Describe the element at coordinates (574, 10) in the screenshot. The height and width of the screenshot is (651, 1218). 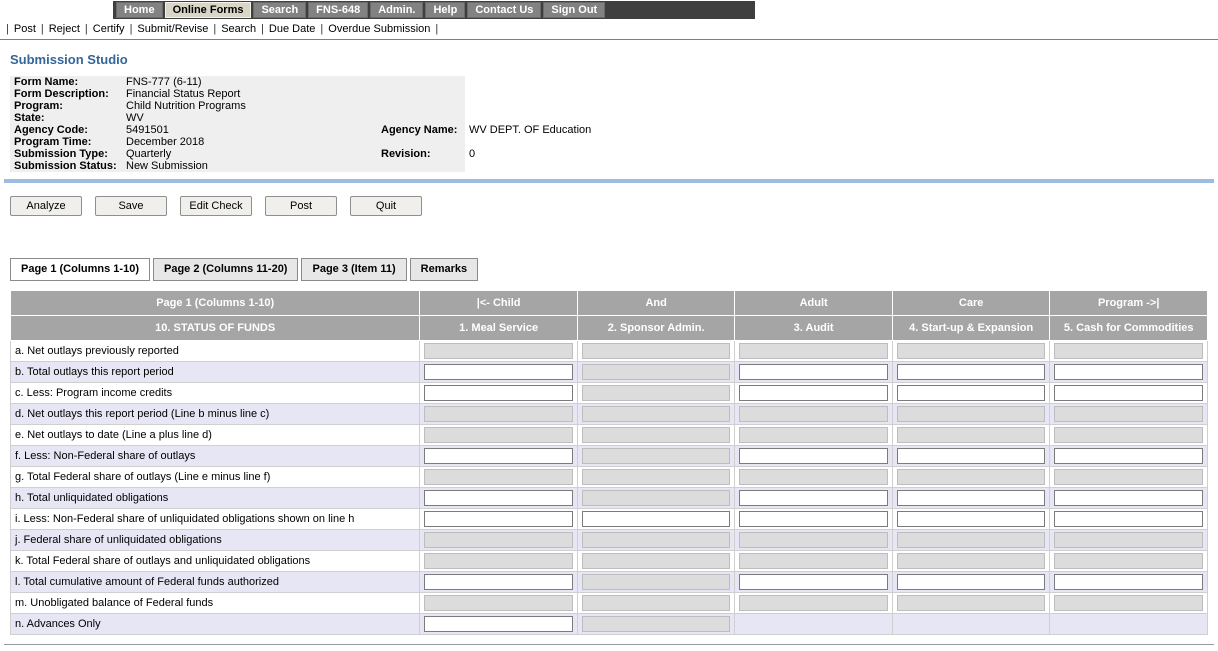
I see `nav-sign-out: Sign Out` at that location.